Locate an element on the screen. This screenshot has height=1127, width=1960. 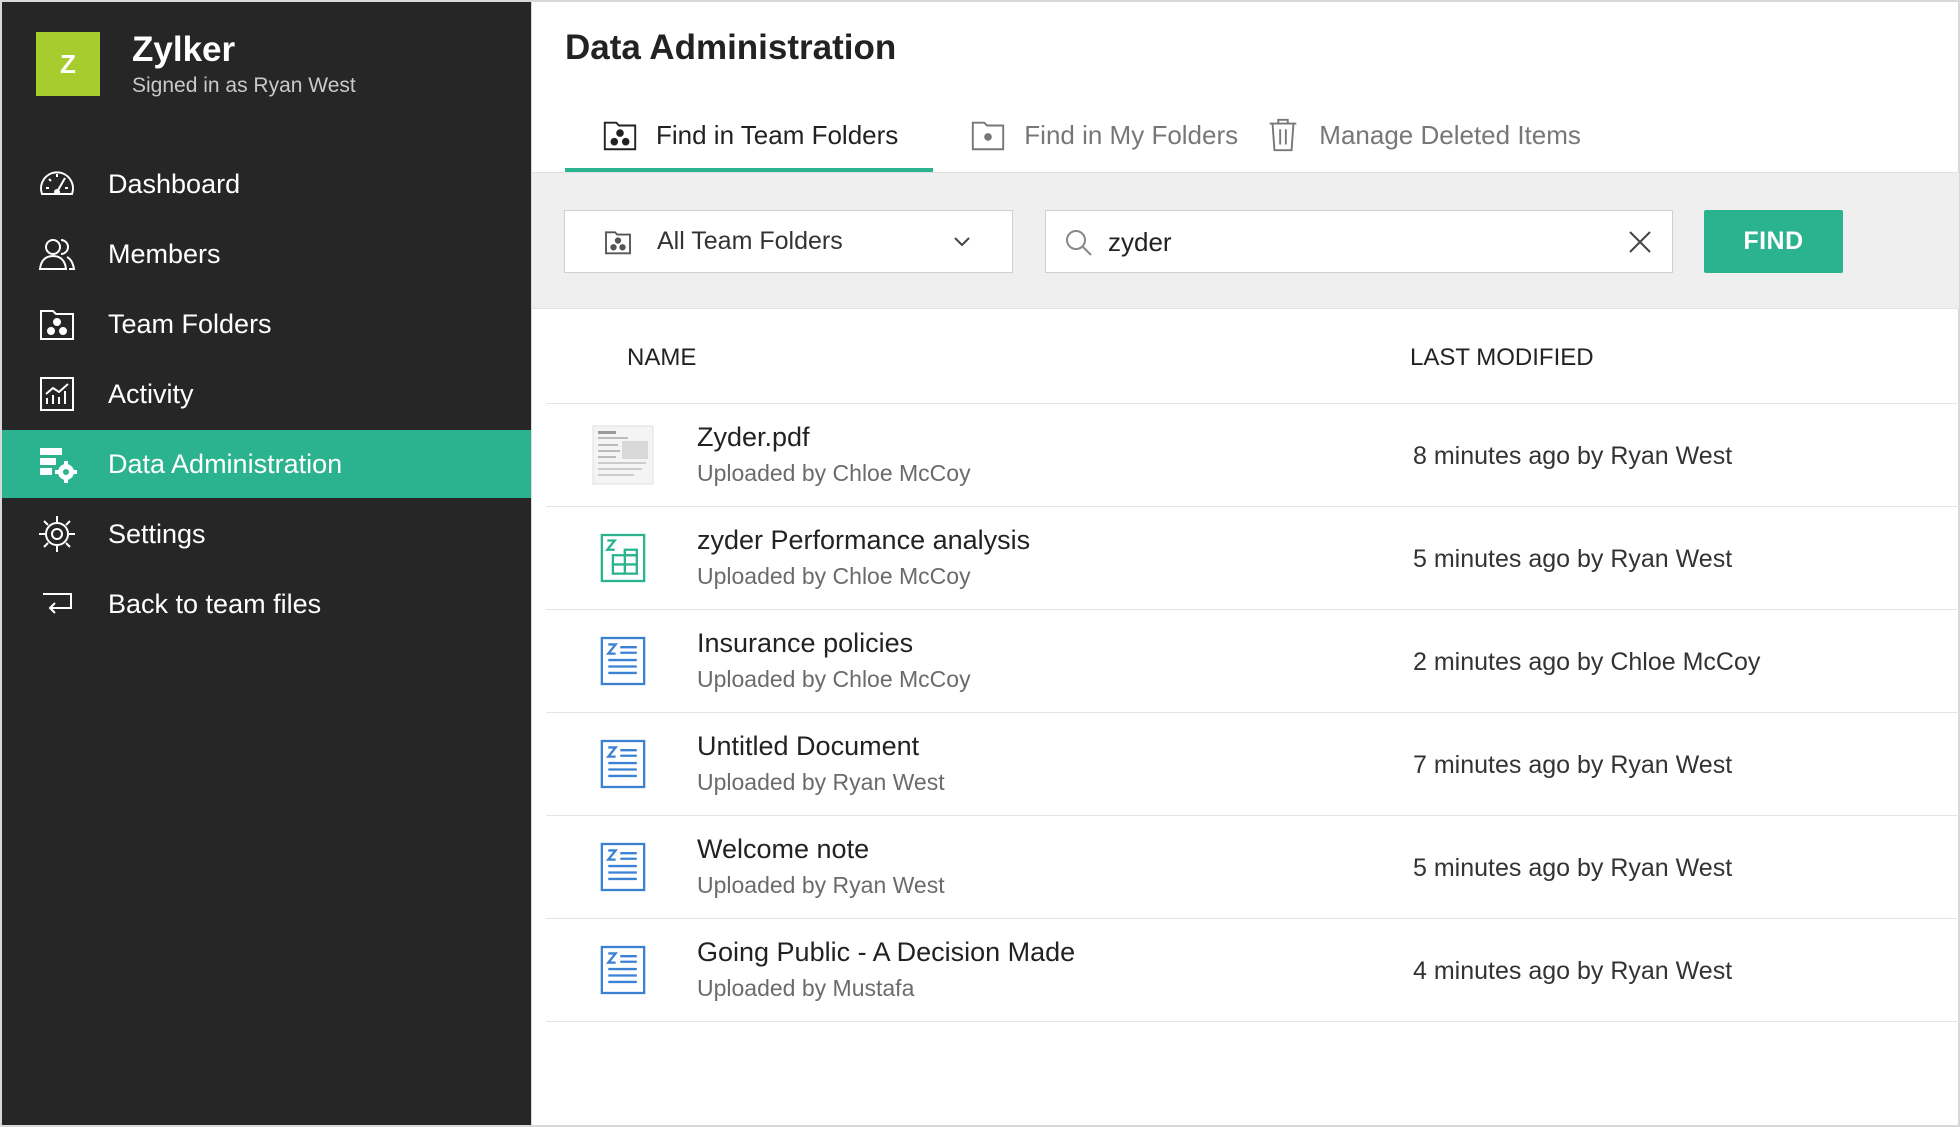
folder-scope-select: All Team Folders is located at coordinates (788, 241).